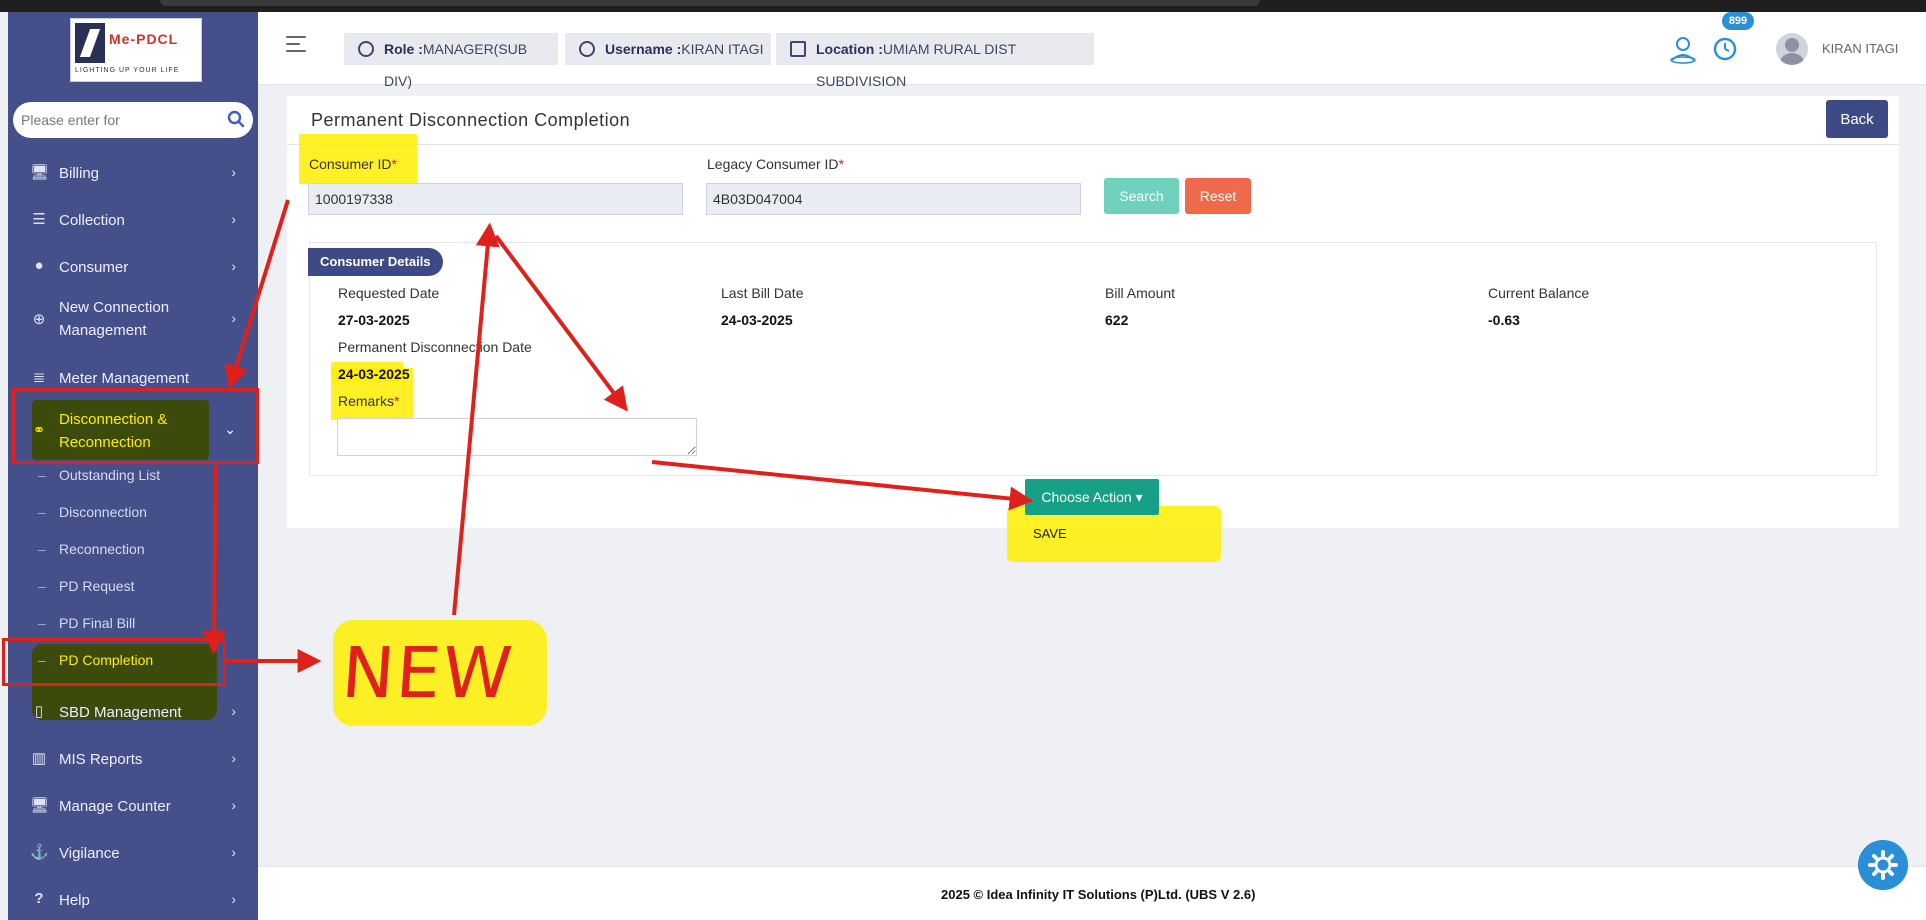 The height and width of the screenshot is (920, 1926). I want to click on sidebar-item-label: Meter Management, so click(124, 378).